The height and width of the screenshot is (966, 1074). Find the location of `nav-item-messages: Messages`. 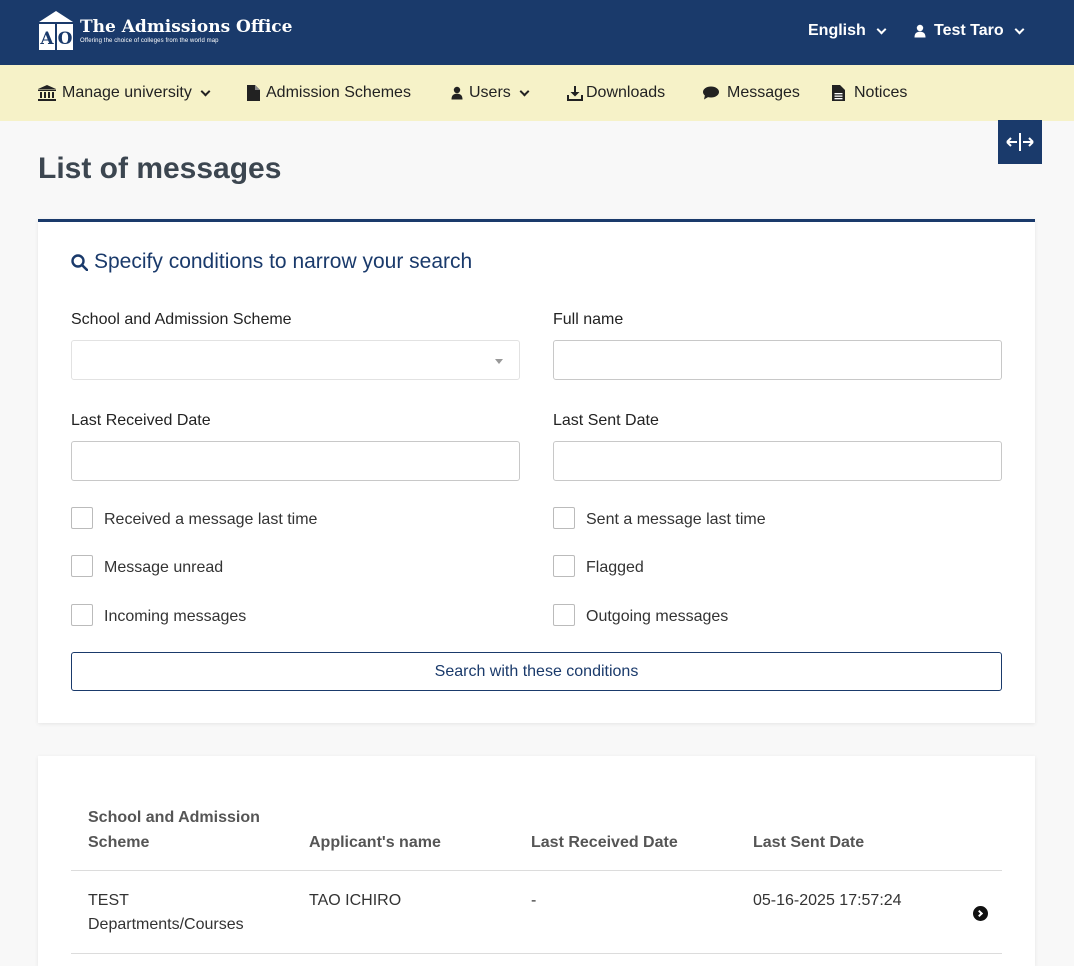

nav-item-messages: Messages is located at coordinates (751, 93).